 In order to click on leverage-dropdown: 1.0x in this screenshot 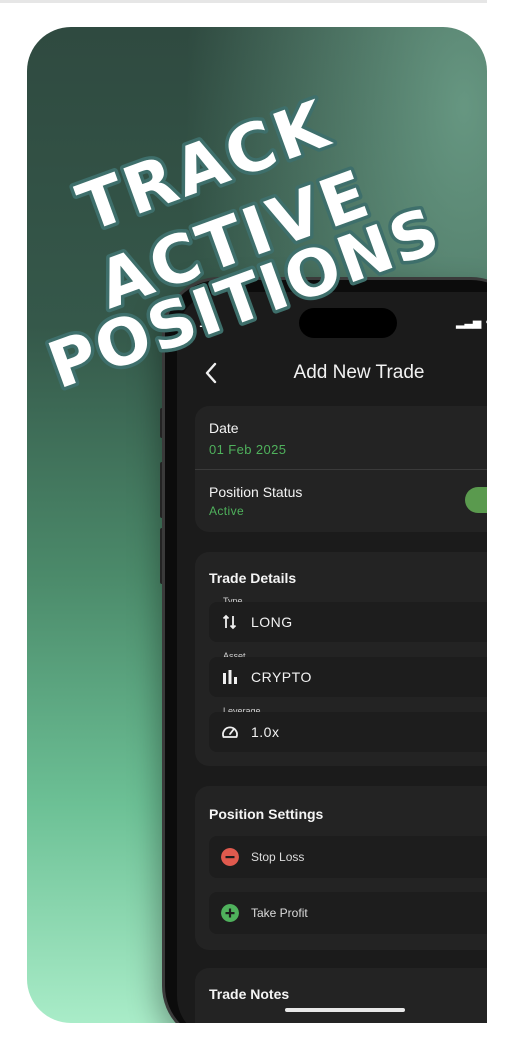, I will do `click(362, 732)`.